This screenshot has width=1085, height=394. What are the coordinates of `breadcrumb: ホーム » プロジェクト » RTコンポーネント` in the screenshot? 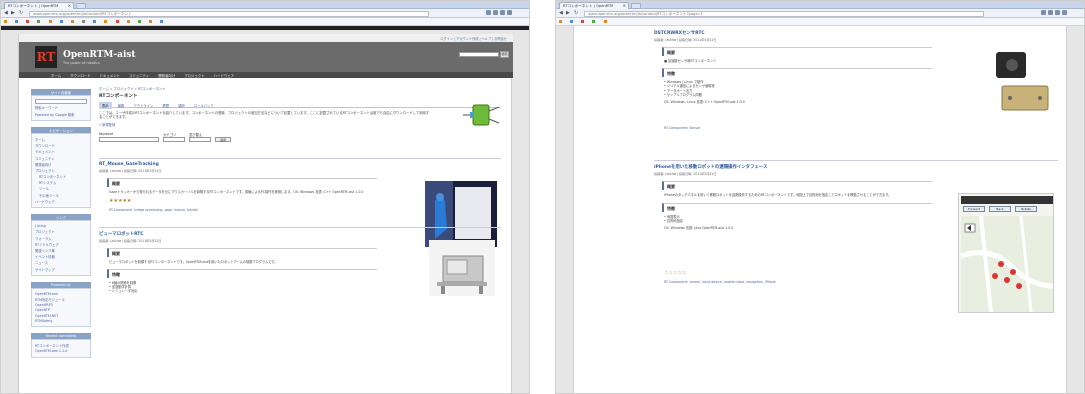 It's located at (300, 88).